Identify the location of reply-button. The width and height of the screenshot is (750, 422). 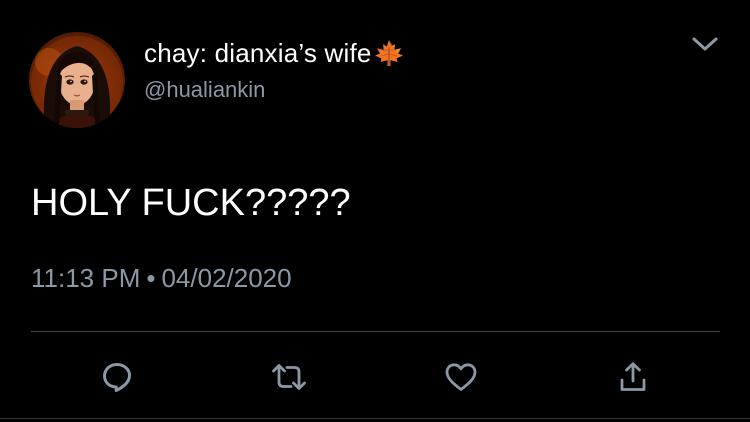
(117, 377).